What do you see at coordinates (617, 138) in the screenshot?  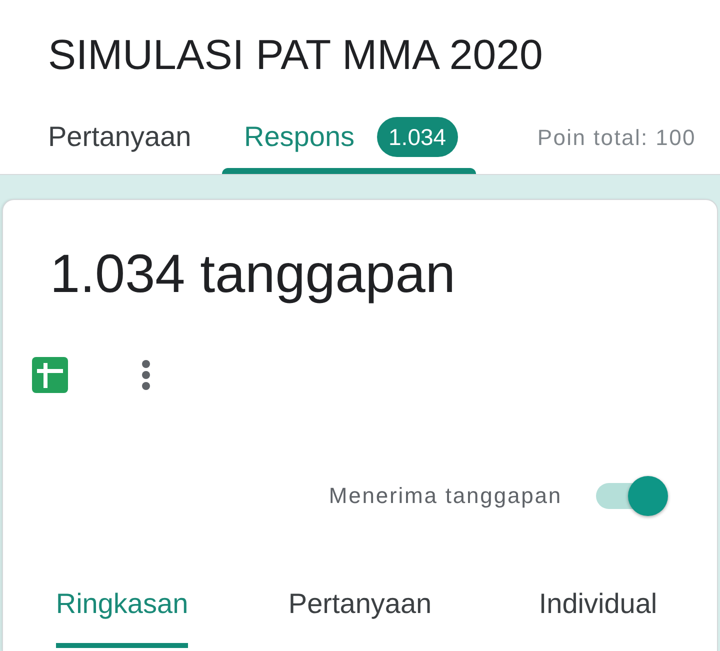 I see `points-total: Poin total: 100` at bounding box center [617, 138].